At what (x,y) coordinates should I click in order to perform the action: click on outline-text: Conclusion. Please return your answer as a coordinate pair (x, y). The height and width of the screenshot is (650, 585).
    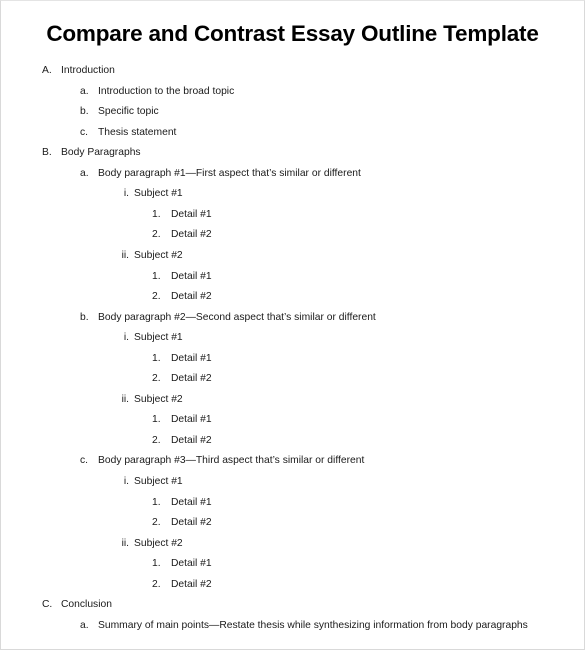
    Looking at the image, I should click on (86, 605).